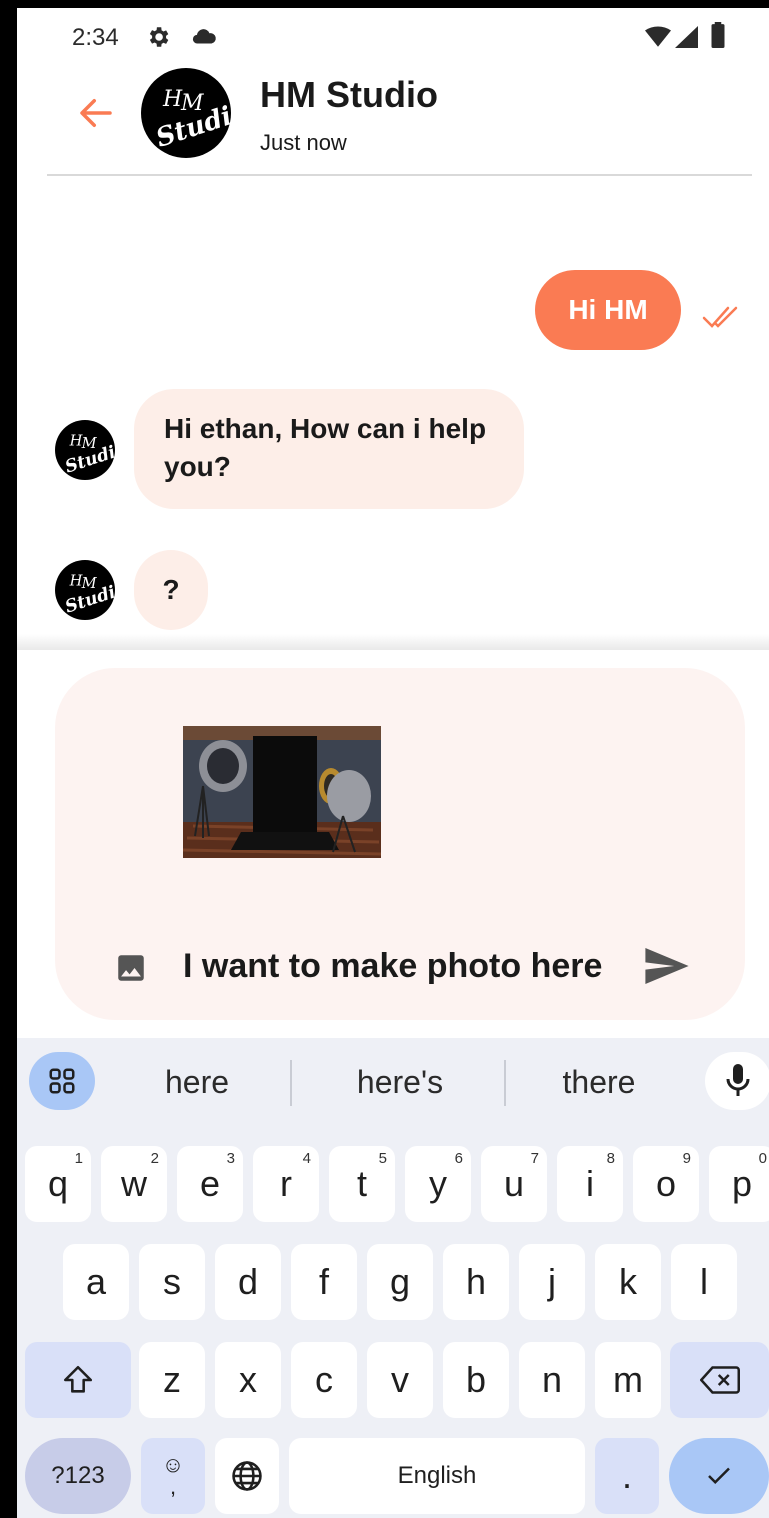 This screenshot has width=769, height=1518. I want to click on key-hint: 2, so click(154, 1158).